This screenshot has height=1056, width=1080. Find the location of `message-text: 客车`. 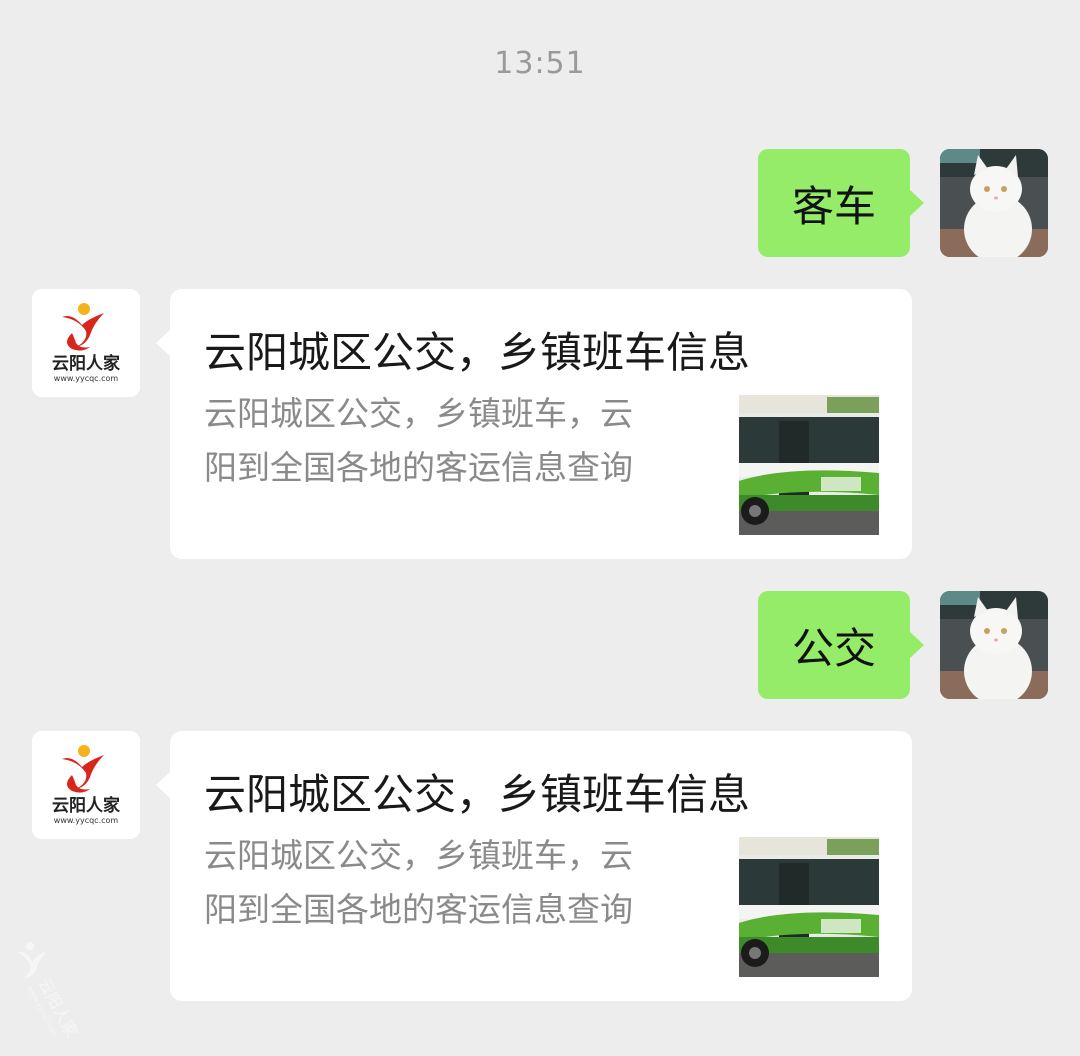

message-text: 客车 is located at coordinates (833, 206).